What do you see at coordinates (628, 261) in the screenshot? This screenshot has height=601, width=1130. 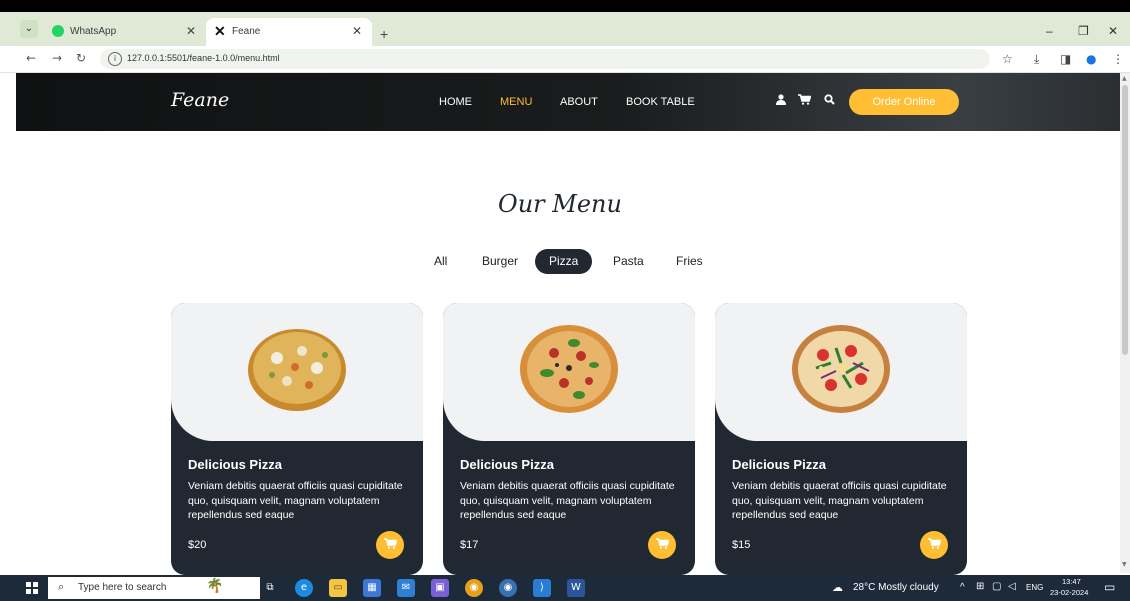 I see `filter-pasta: Pasta` at bounding box center [628, 261].